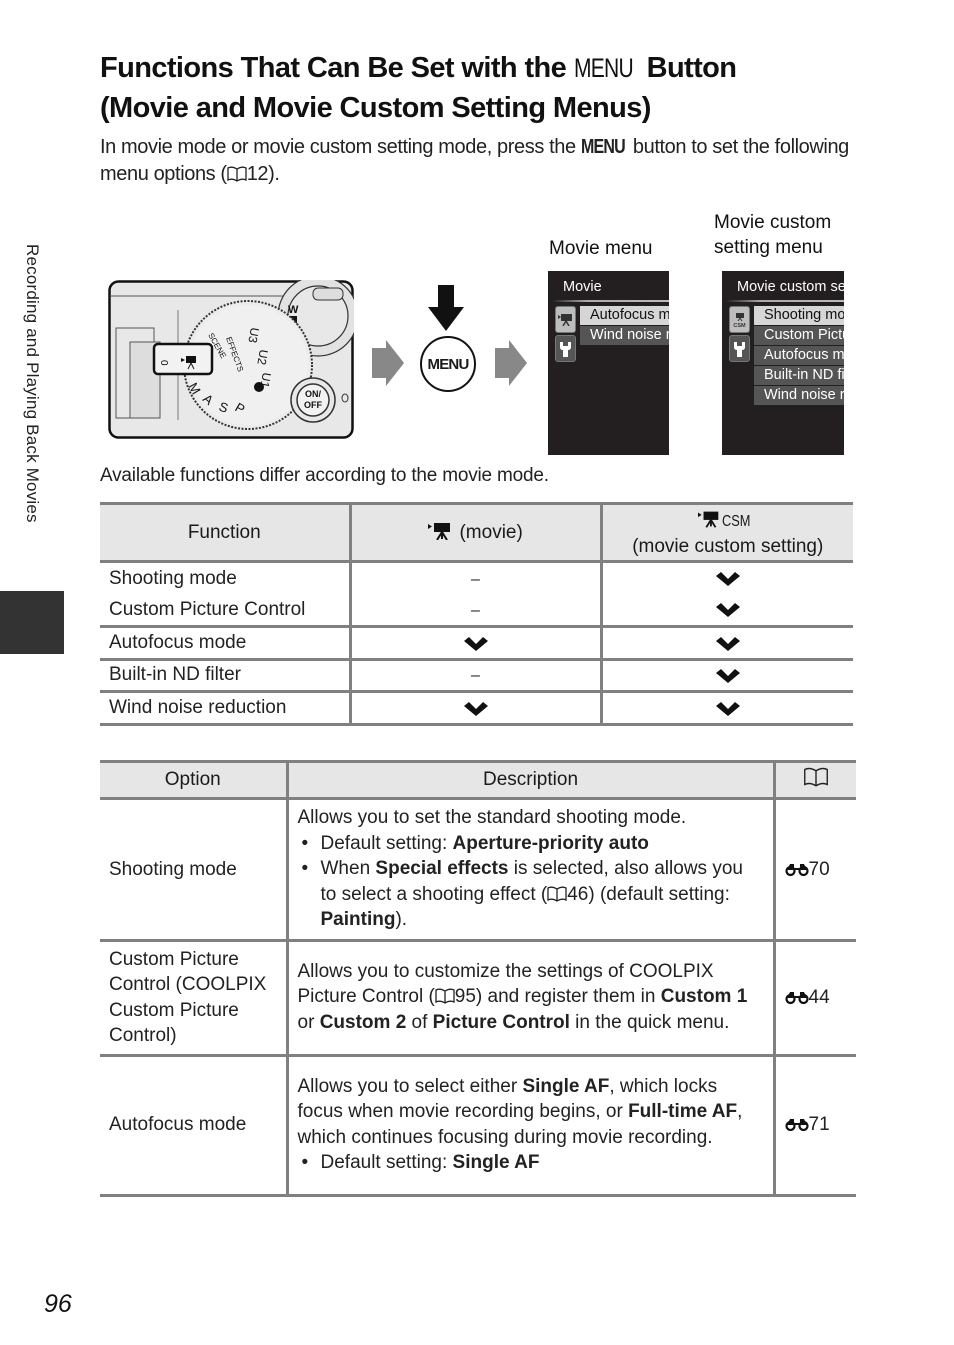 This screenshot has height=1345, width=954. I want to click on movie-custom-menu-label: Movie custom setting menu, so click(772, 235).